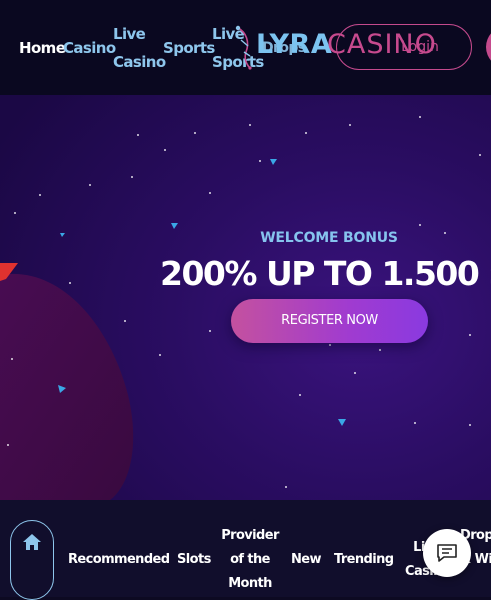 Image resolution: width=491 pixels, height=600 pixels. Describe the element at coordinates (119, 560) in the screenshot. I see `category-recommended: Recommended` at that location.